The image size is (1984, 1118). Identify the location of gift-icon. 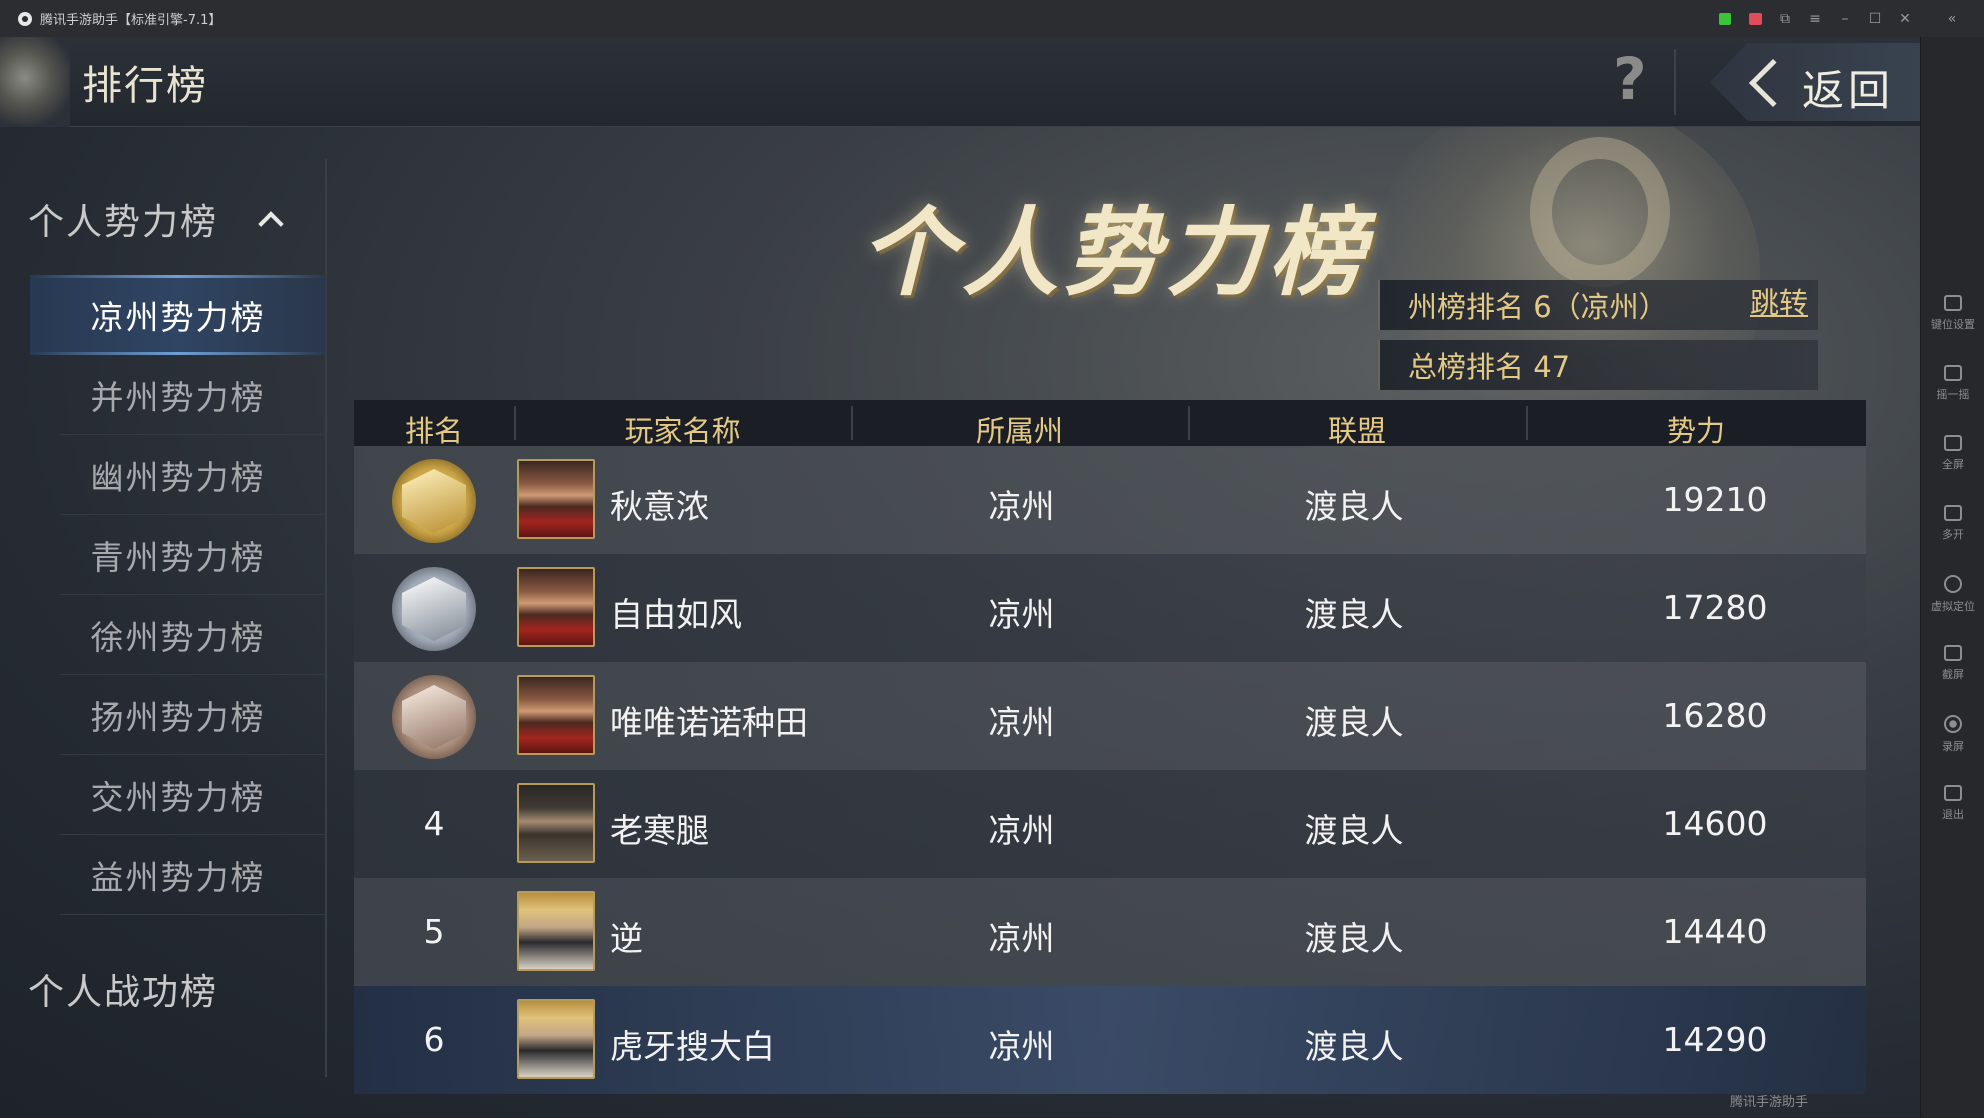
(1755, 18).